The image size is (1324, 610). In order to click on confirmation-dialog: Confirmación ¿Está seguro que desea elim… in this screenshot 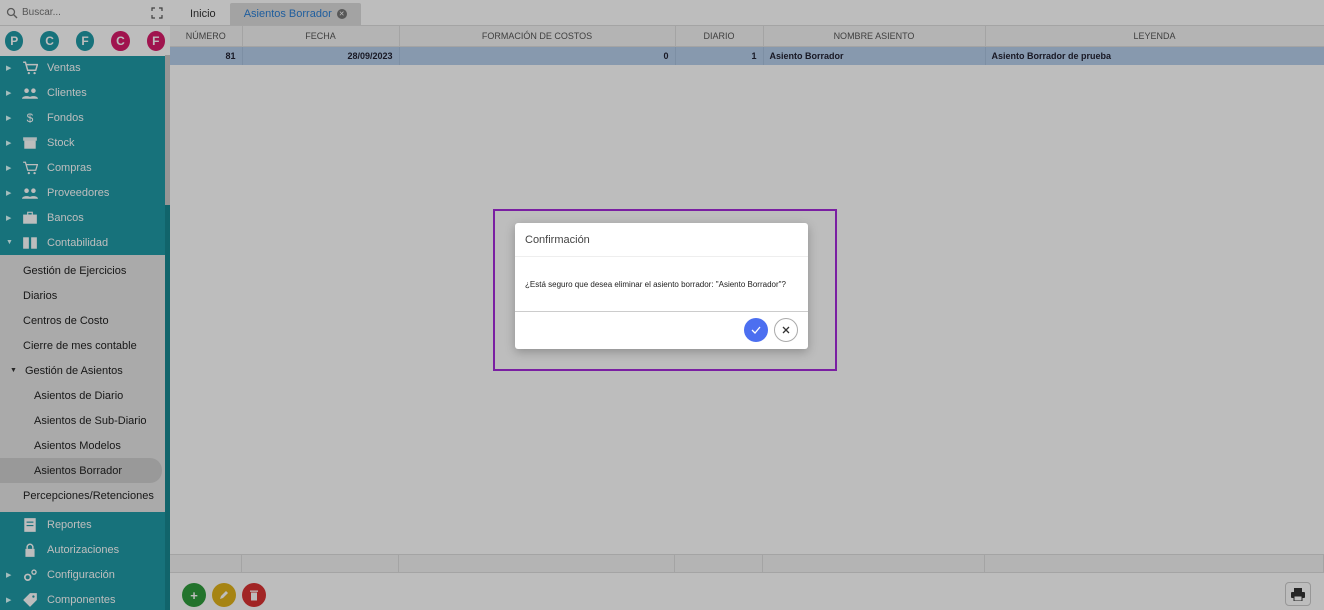, I will do `click(661, 286)`.